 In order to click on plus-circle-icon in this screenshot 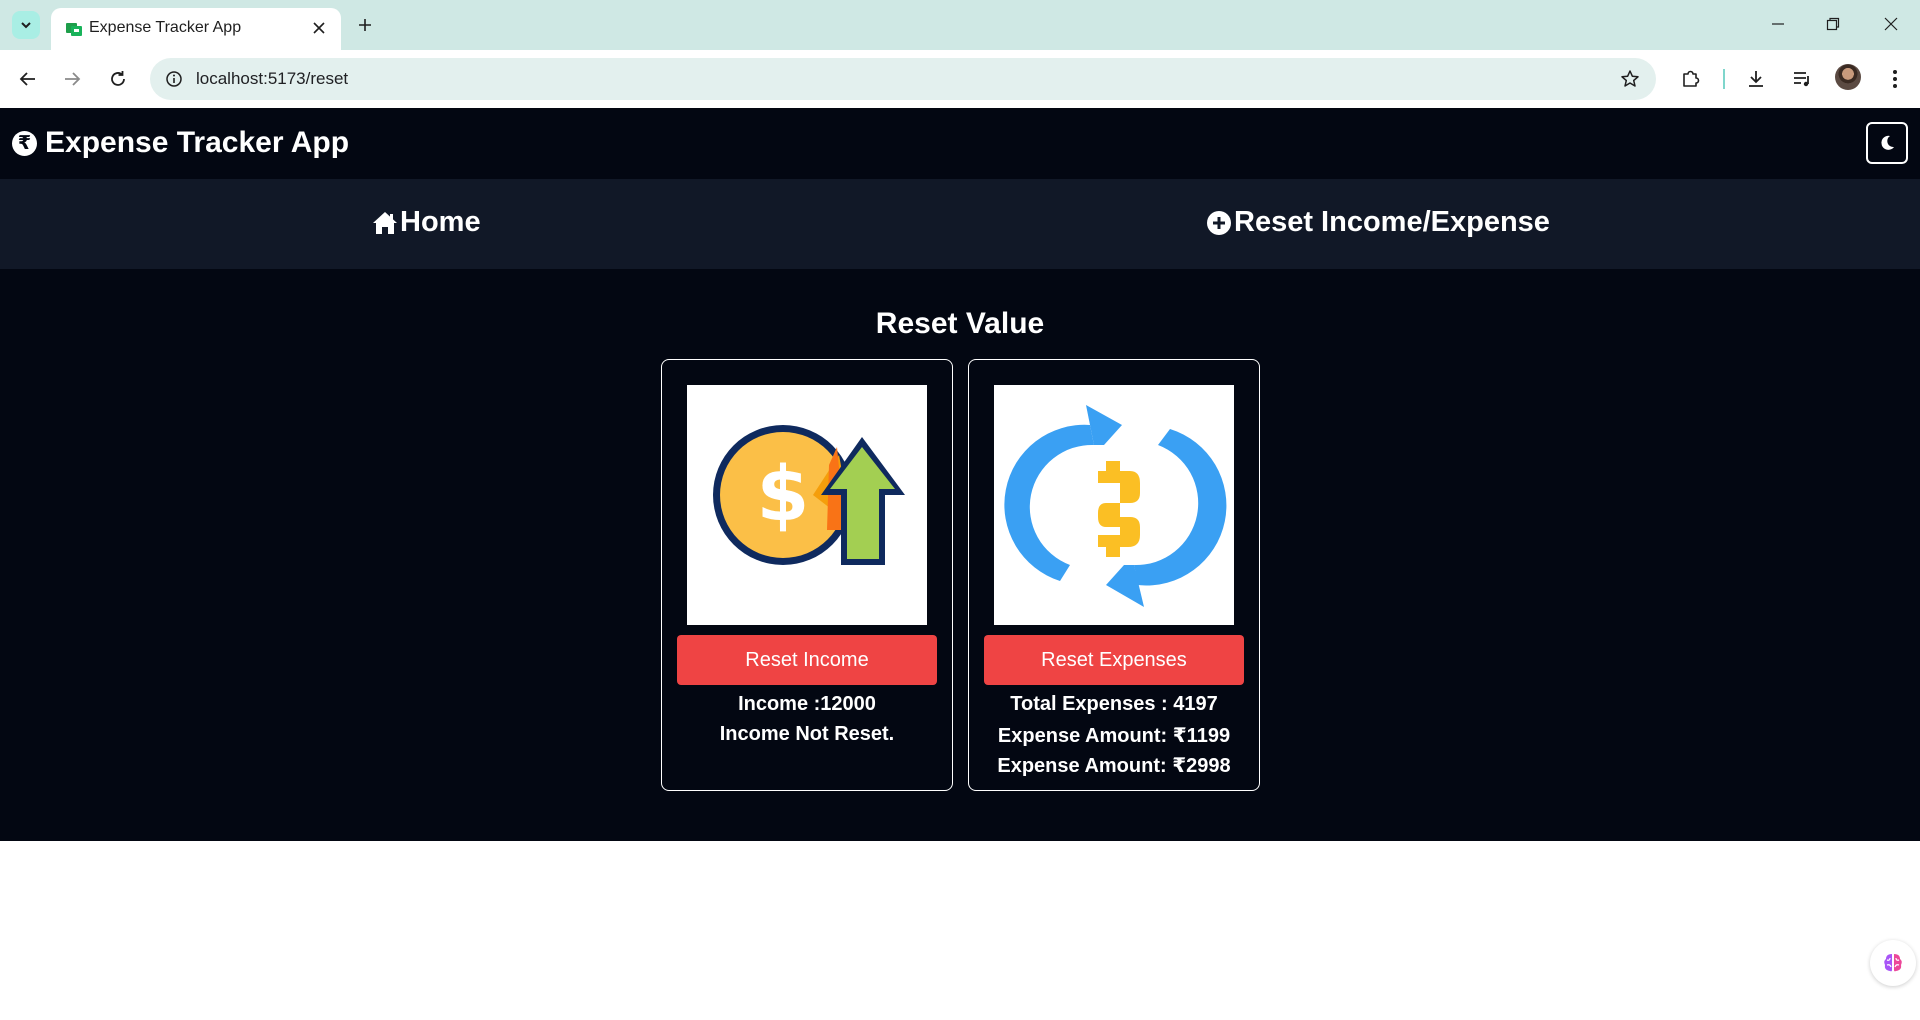, I will do `click(1219, 222)`.